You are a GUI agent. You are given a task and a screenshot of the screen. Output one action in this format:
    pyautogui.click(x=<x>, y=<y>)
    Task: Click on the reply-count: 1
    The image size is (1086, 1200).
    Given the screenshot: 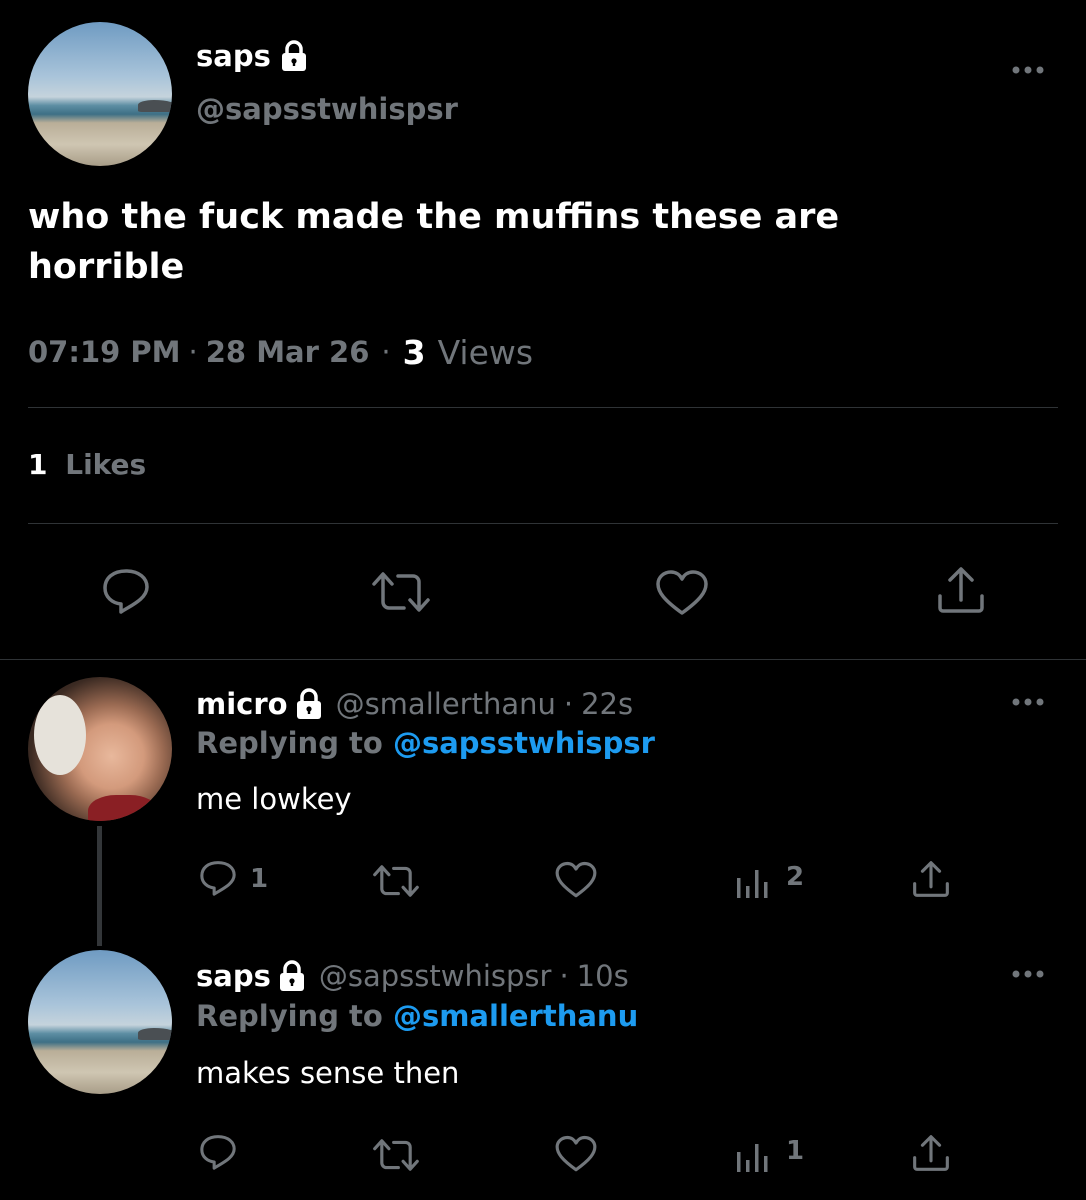 What is the action you would take?
    pyautogui.click(x=259, y=879)
    